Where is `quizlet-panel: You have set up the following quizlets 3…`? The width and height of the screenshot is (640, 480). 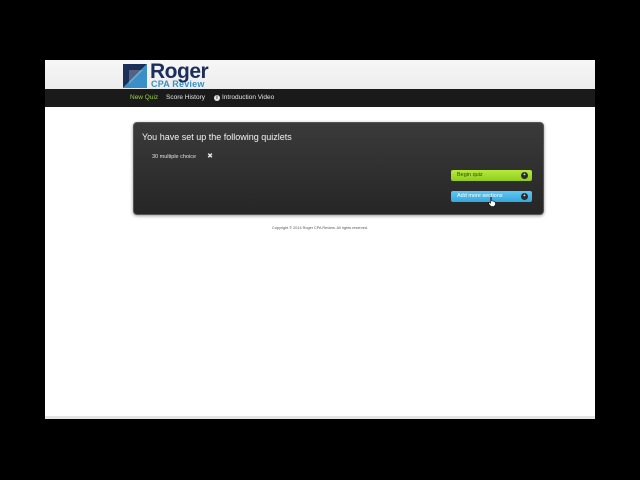
quizlet-panel: You have set up the following quizlets 3… is located at coordinates (338, 168).